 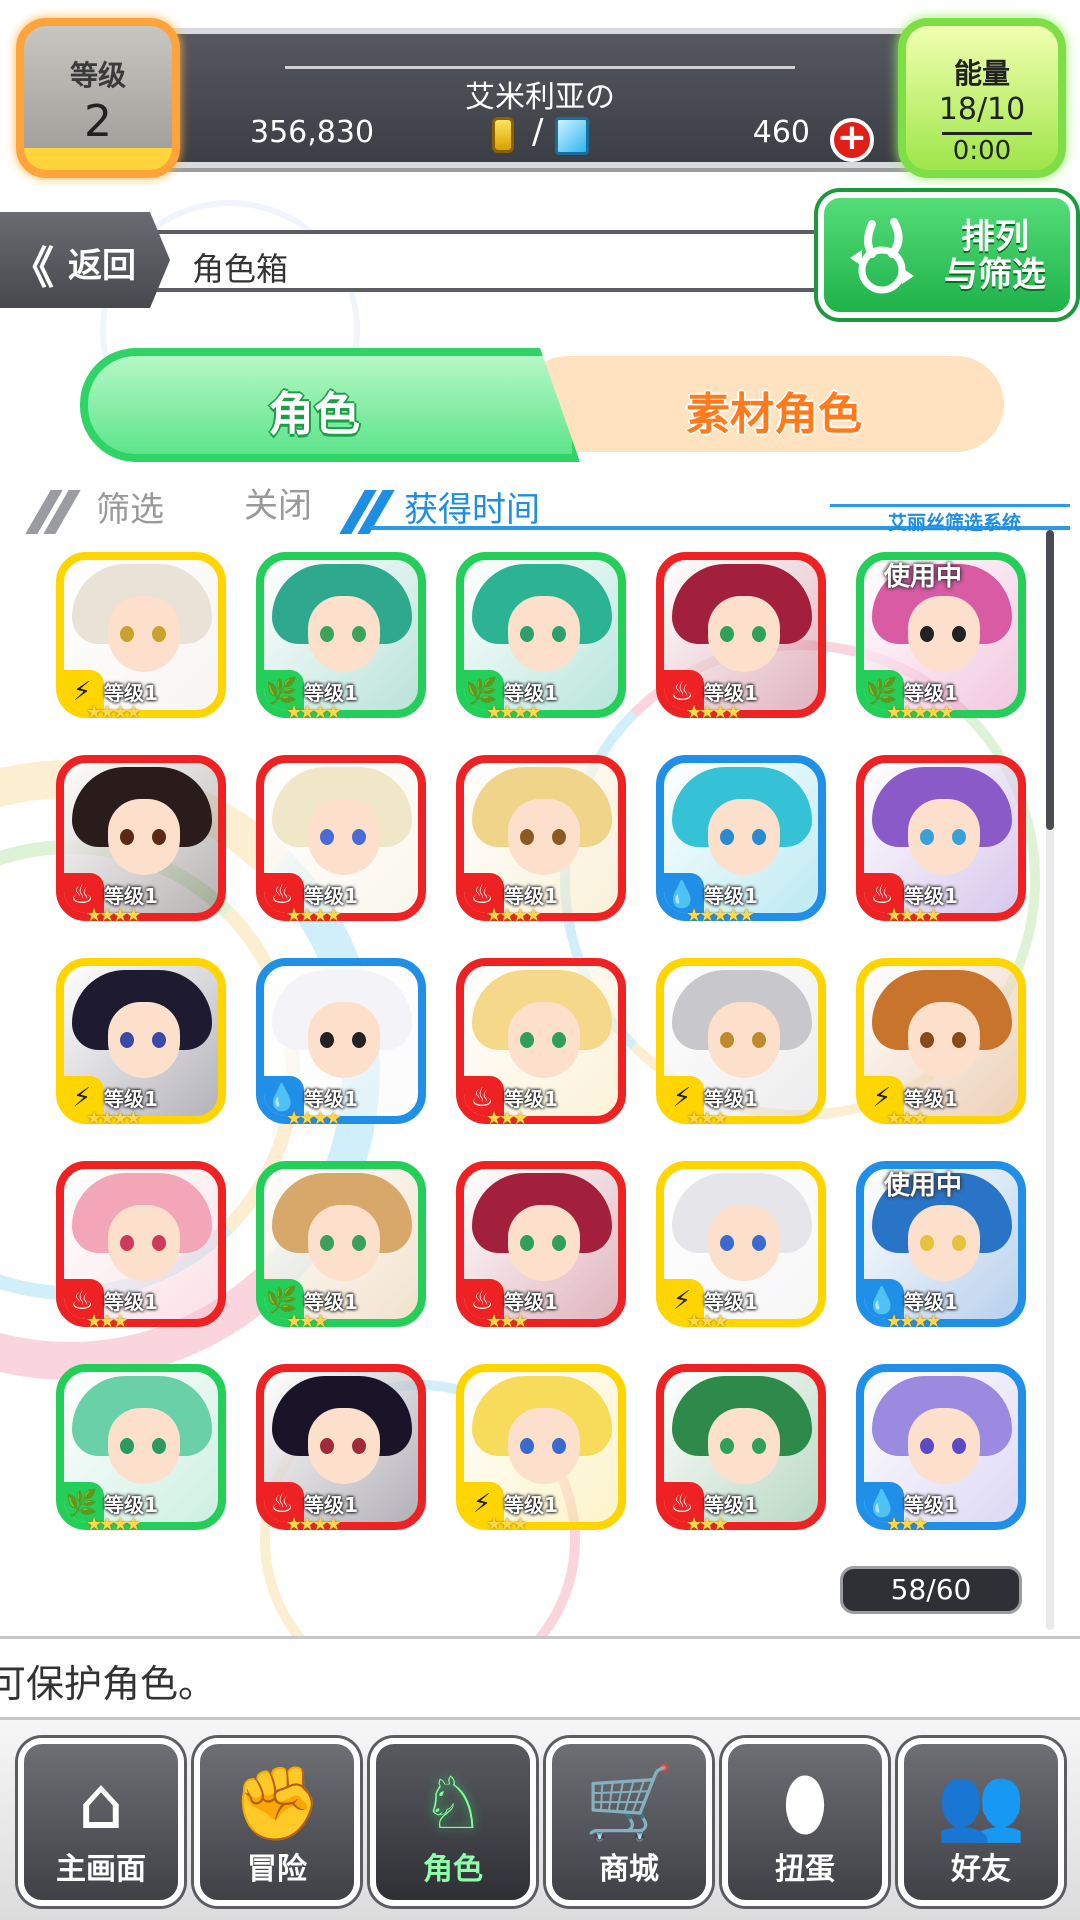 What do you see at coordinates (950, 505) in the screenshot?
I see `system-overline` at bounding box center [950, 505].